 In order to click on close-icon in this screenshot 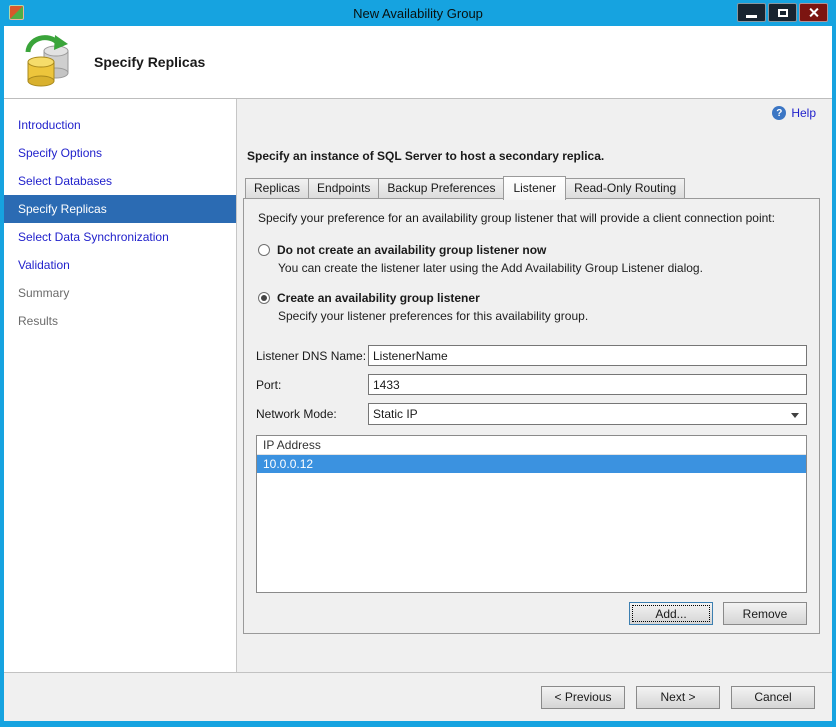, I will do `click(813, 12)`.